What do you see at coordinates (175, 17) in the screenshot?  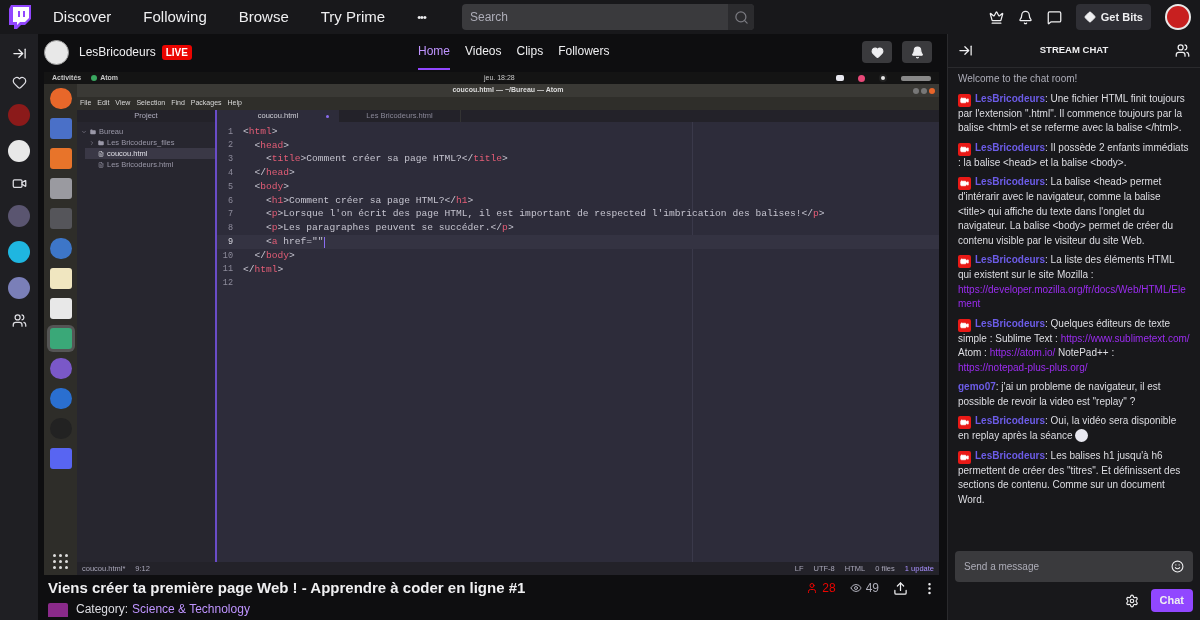 I see `nav-link: Following` at bounding box center [175, 17].